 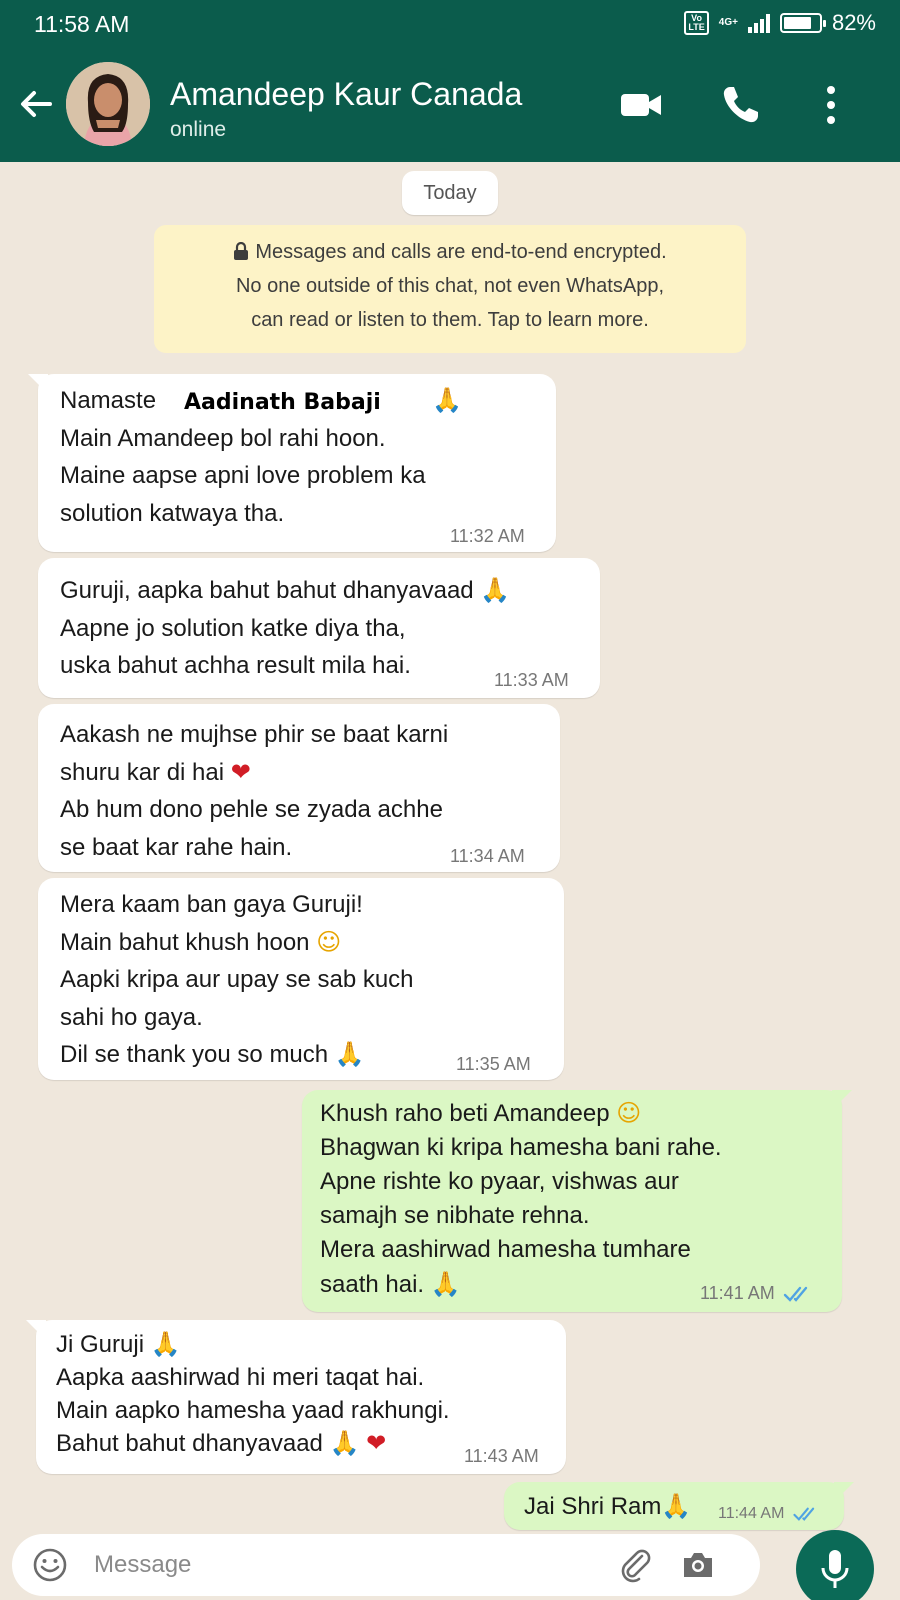 What do you see at coordinates (198, 129) in the screenshot?
I see `contact-online-status: online` at bounding box center [198, 129].